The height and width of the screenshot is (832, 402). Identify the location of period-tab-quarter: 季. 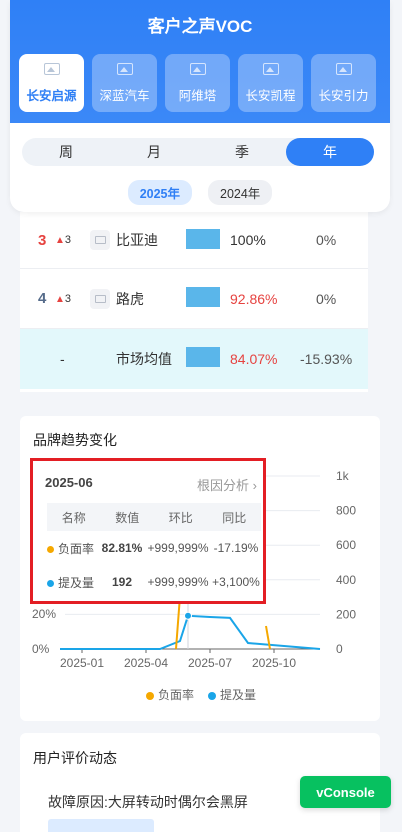
(242, 152).